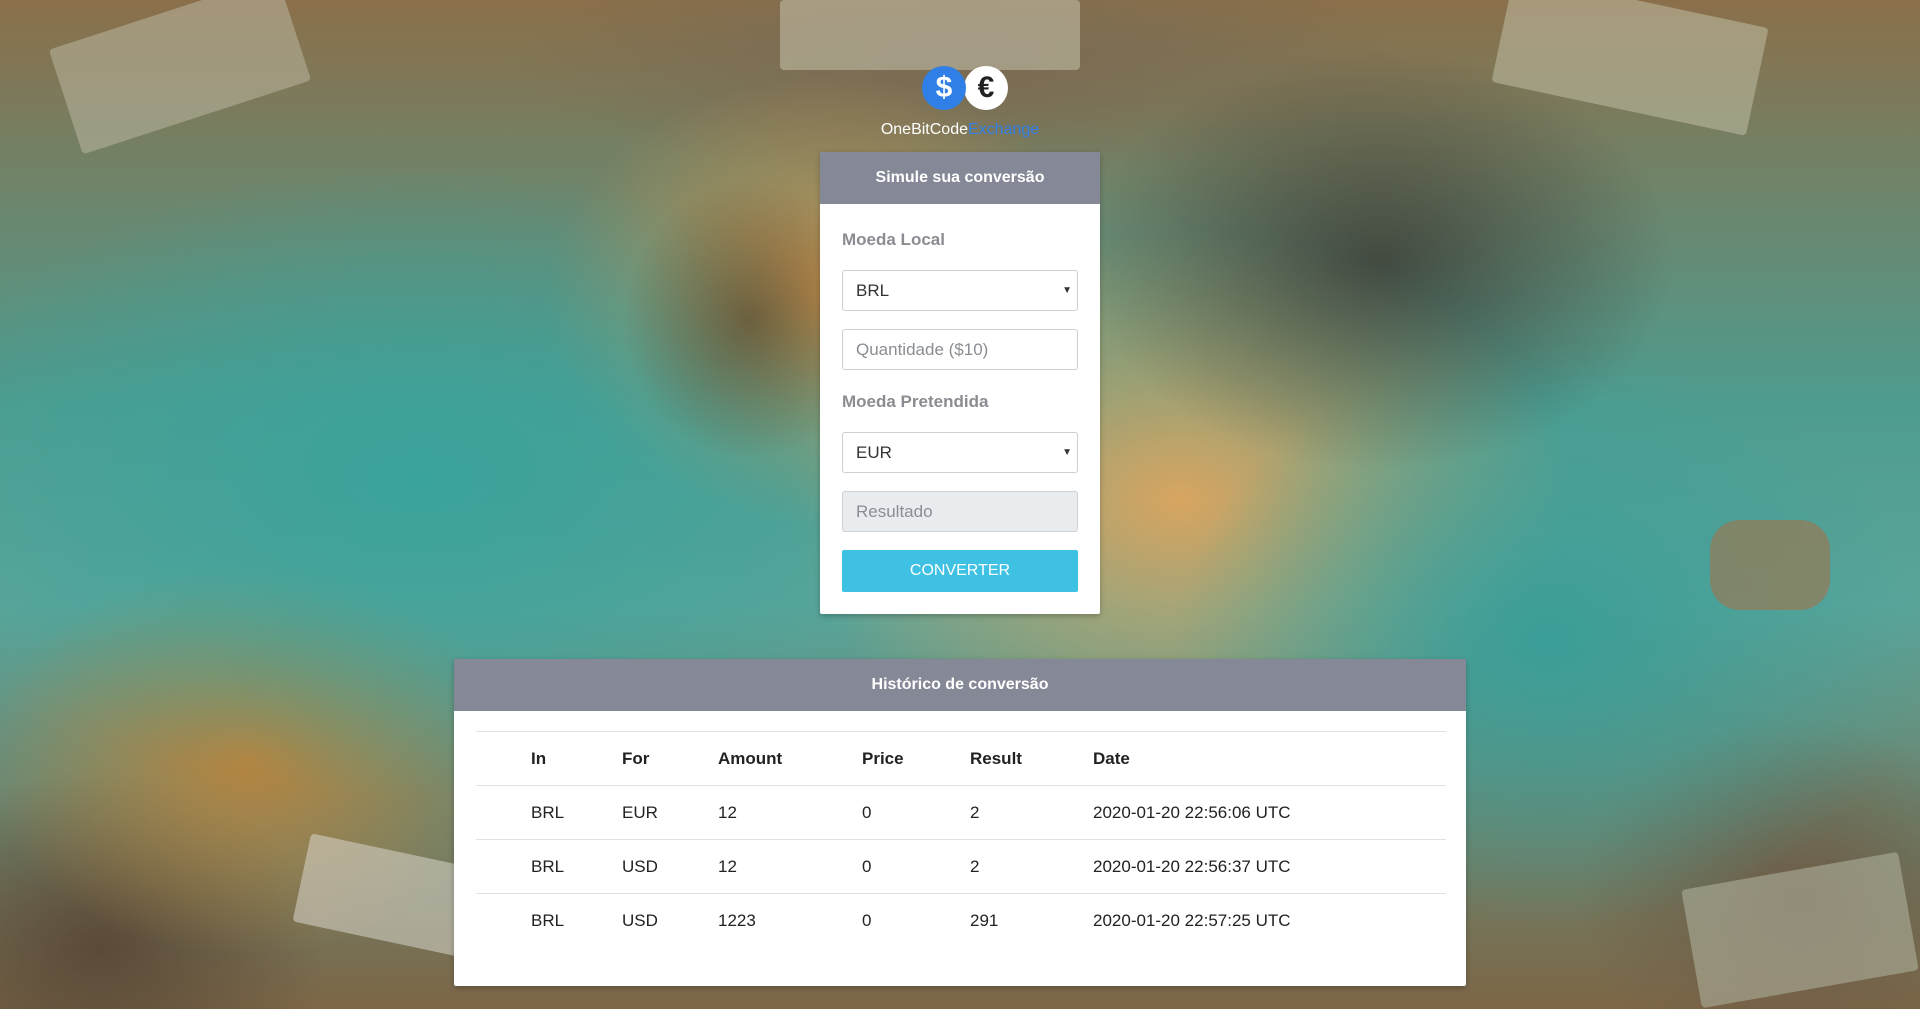 This screenshot has height=1009, width=1920. Describe the element at coordinates (984, 920) in the screenshot. I see `cell-result: 291` at that location.